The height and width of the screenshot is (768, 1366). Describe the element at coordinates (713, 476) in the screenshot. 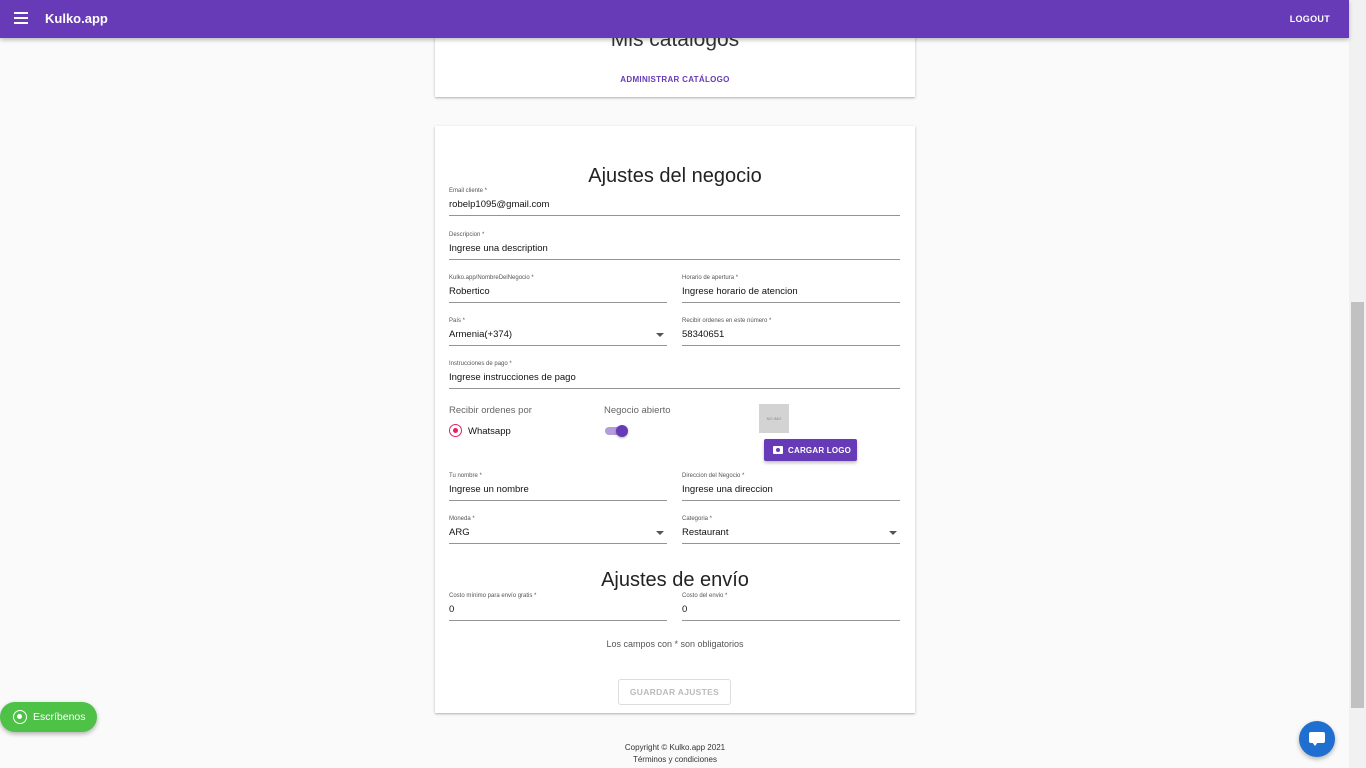

I see `business-address-label: Direccion del Negocio *` at that location.